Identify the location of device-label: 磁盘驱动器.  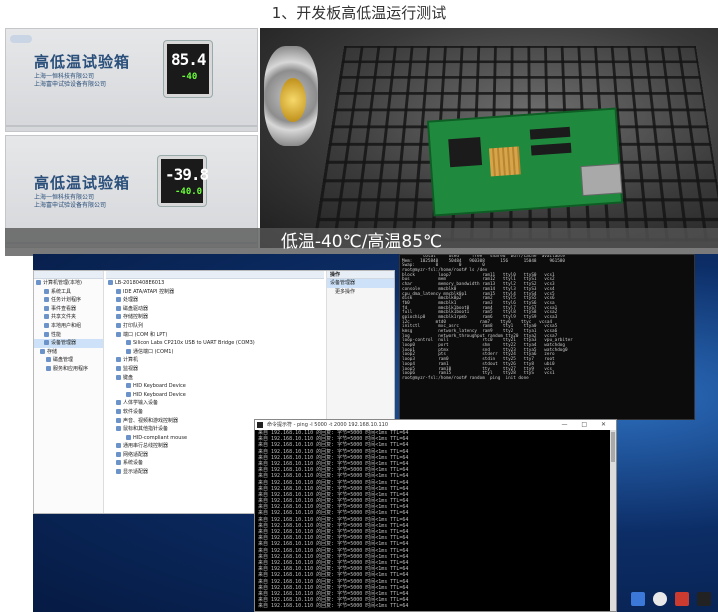
(136, 308).